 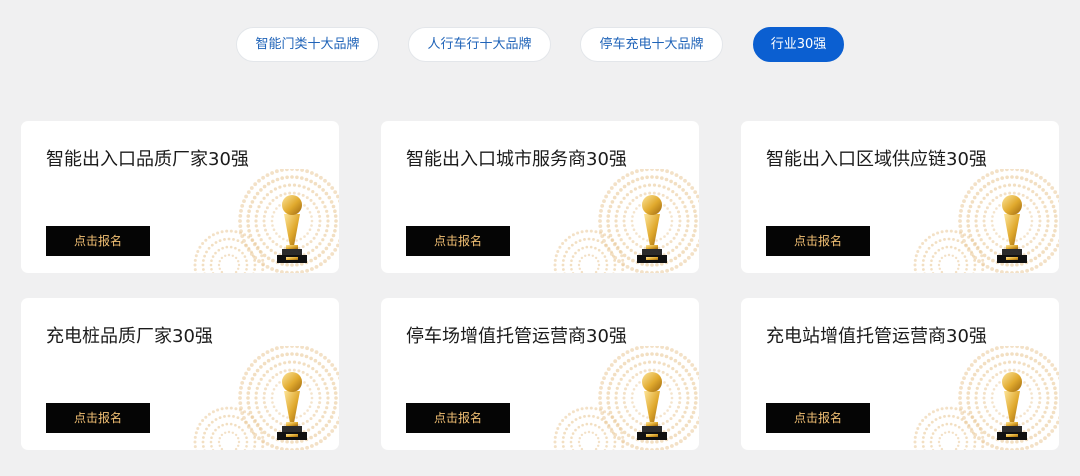 What do you see at coordinates (540, 374) in the screenshot?
I see `award-card: 停车场增值托管运营商30强 点击报名` at bounding box center [540, 374].